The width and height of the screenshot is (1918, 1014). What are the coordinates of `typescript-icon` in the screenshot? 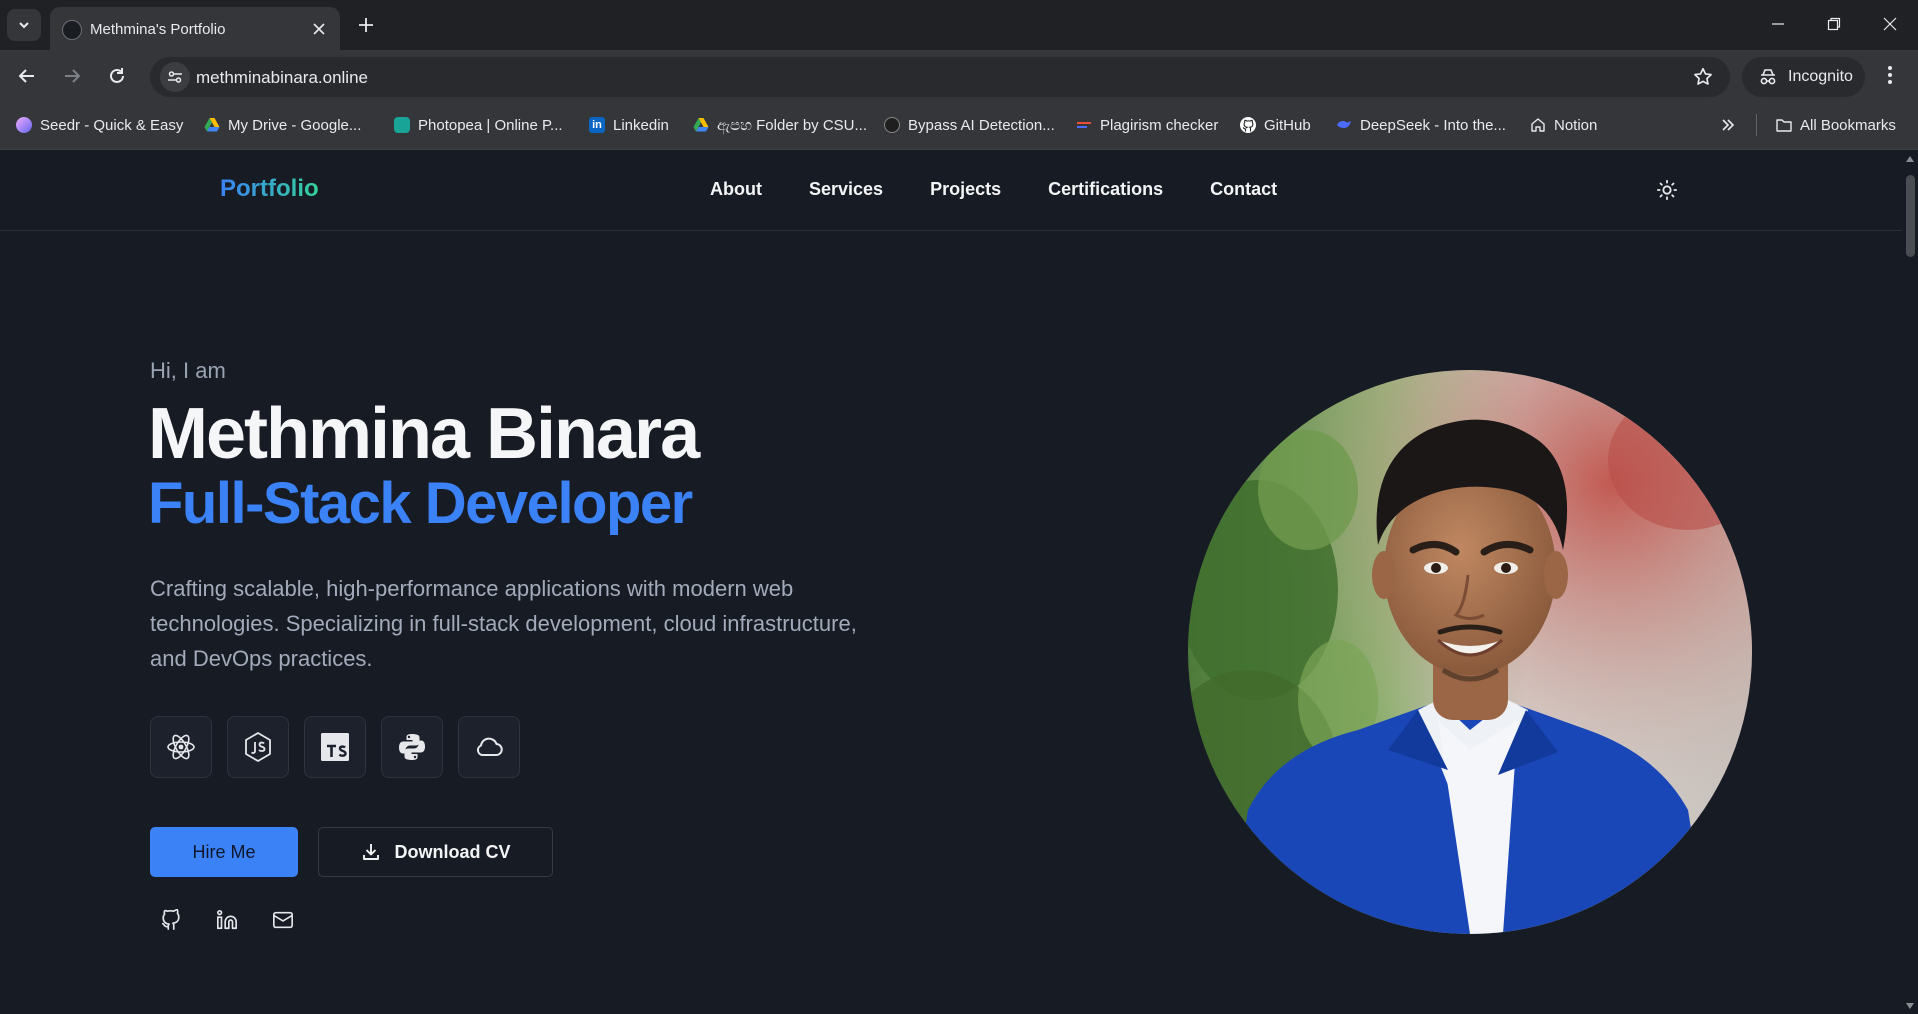 It's located at (335, 747).